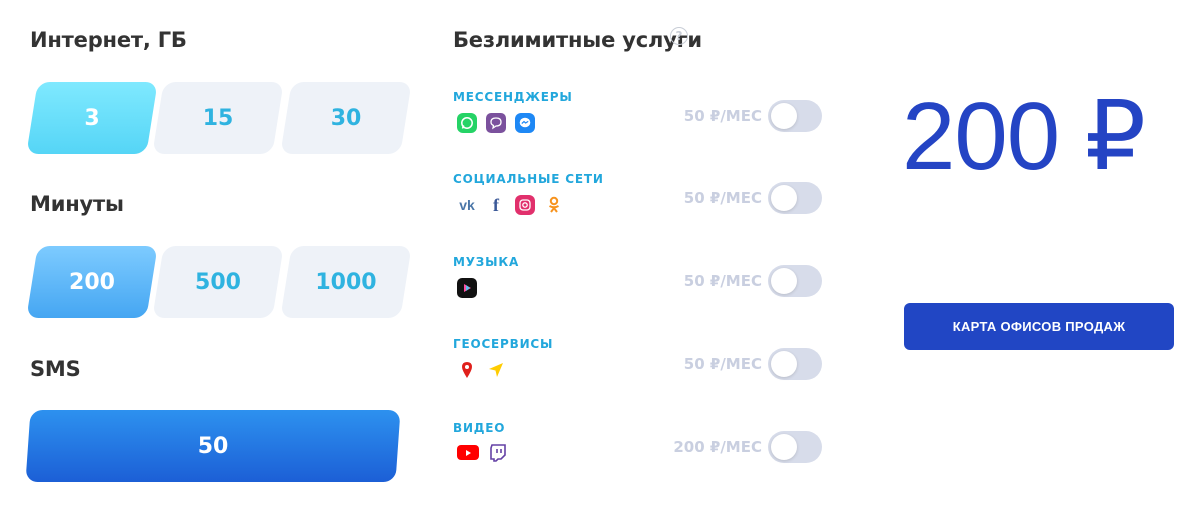  What do you see at coordinates (467, 205) in the screenshot?
I see `vk-icon: vk` at bounding box center [467, 205].